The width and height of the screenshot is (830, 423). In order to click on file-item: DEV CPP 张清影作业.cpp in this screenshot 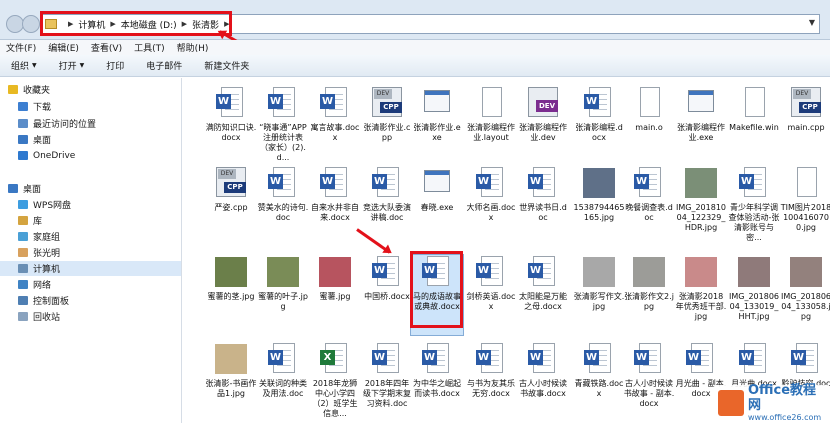, I will do `click(387, 126)`.